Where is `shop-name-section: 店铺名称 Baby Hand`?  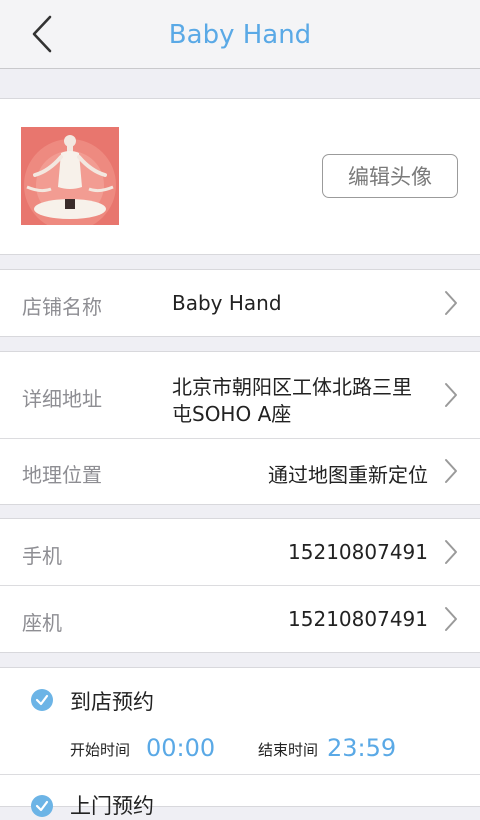
shop-name-section: 店铺名称 Baby Hand is located at coordinates (240, 303).